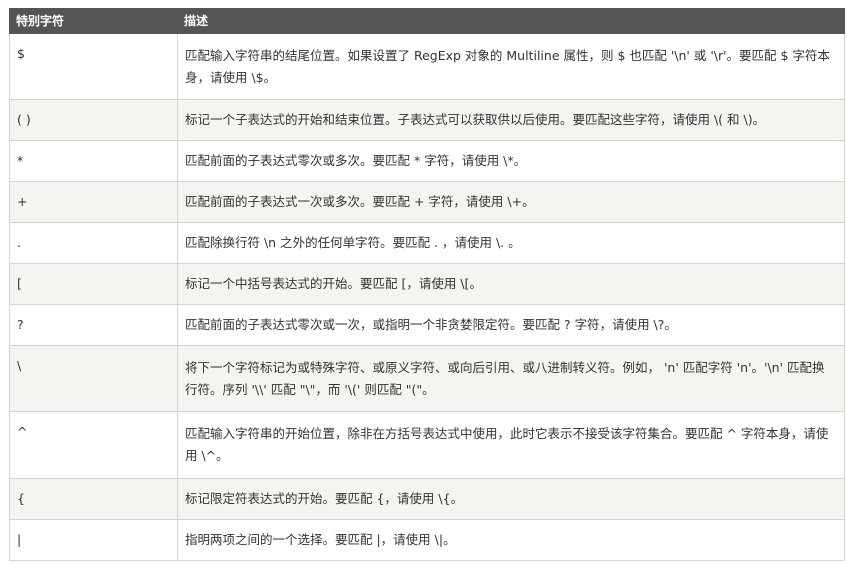 This screenshot has height=566, width=847. Describe the element at coordinates (93, 243) in the screenshot. I see `row-char: .` at that location.